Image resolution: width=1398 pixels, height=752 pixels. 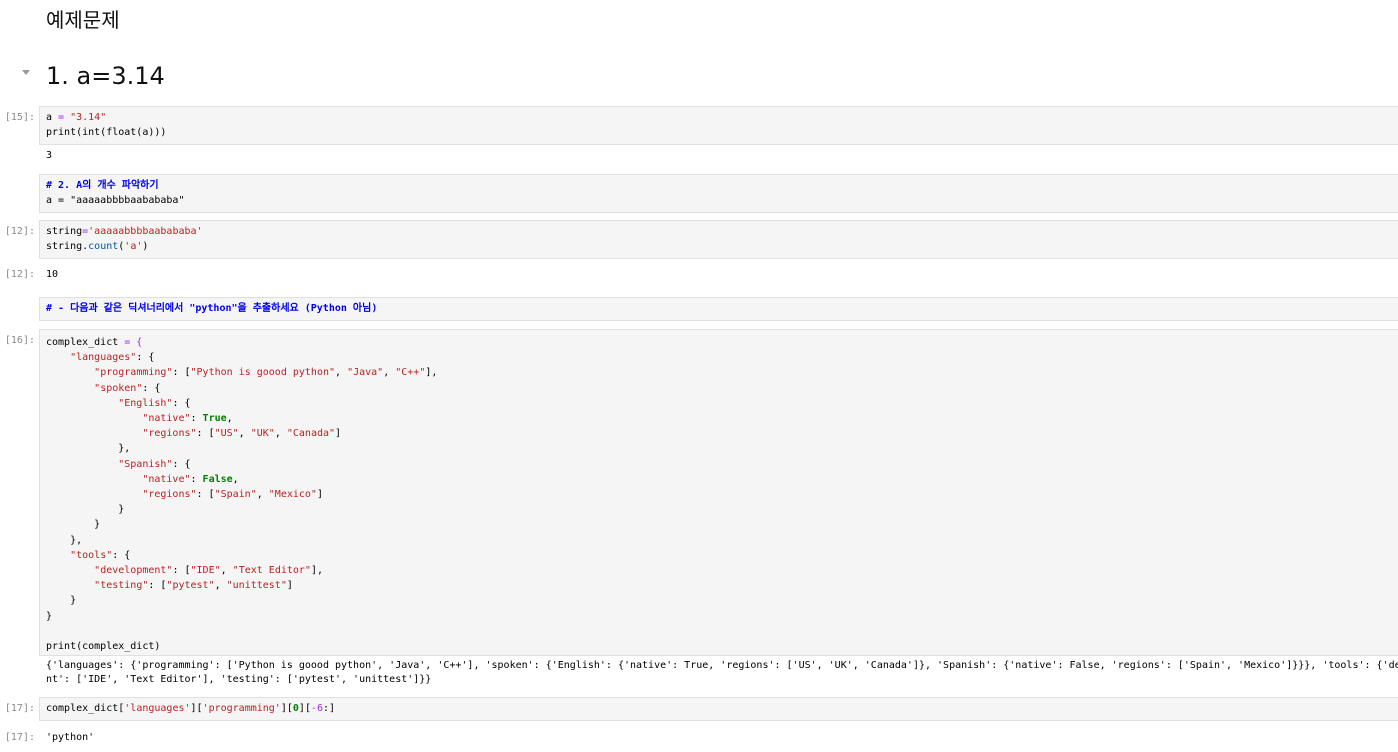 I want to click on input-prompt: [16]:, so click(x=19, y=340).